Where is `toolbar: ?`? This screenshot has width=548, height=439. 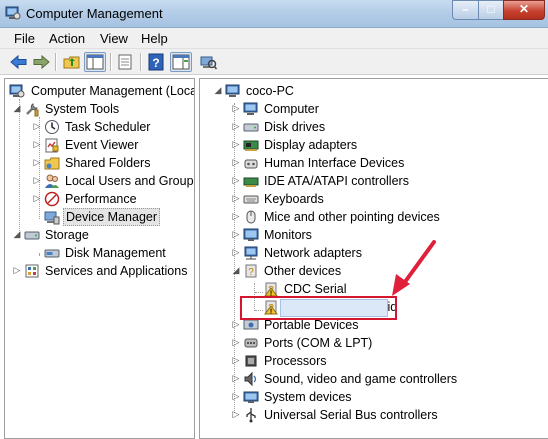
toolbar: ? is located at coordinates (274, 62).